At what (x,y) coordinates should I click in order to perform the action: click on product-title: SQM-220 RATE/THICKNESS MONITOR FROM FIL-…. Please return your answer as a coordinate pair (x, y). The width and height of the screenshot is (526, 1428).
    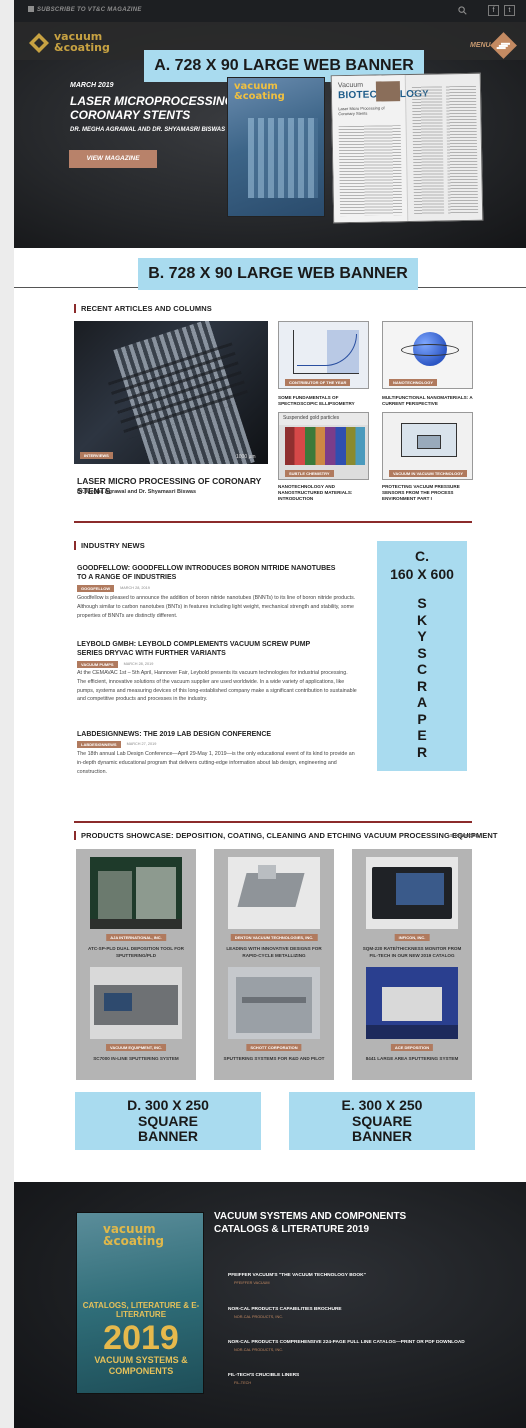
    Looking at the image, I should click on (412, 952).